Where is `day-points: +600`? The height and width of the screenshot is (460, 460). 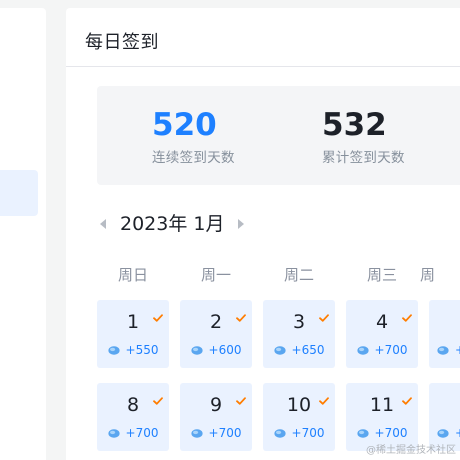
day-points: +600 is located at coordinates (216, 350).